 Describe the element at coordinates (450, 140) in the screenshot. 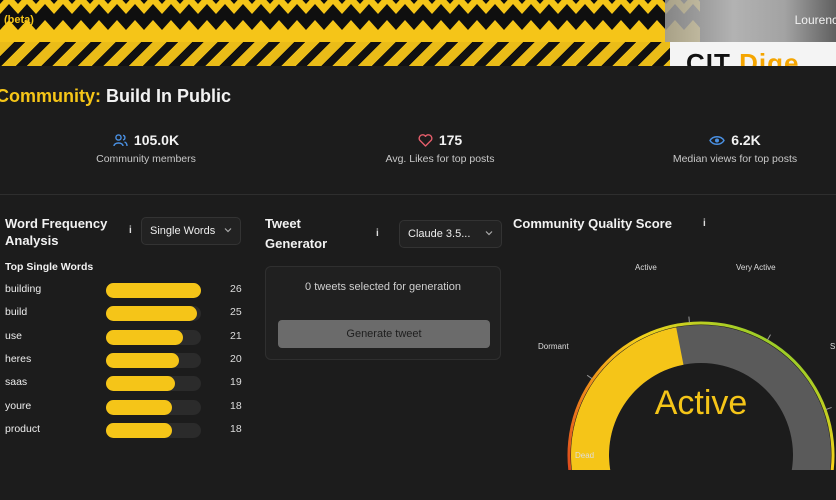

I see `stat-value: 175` at that location.